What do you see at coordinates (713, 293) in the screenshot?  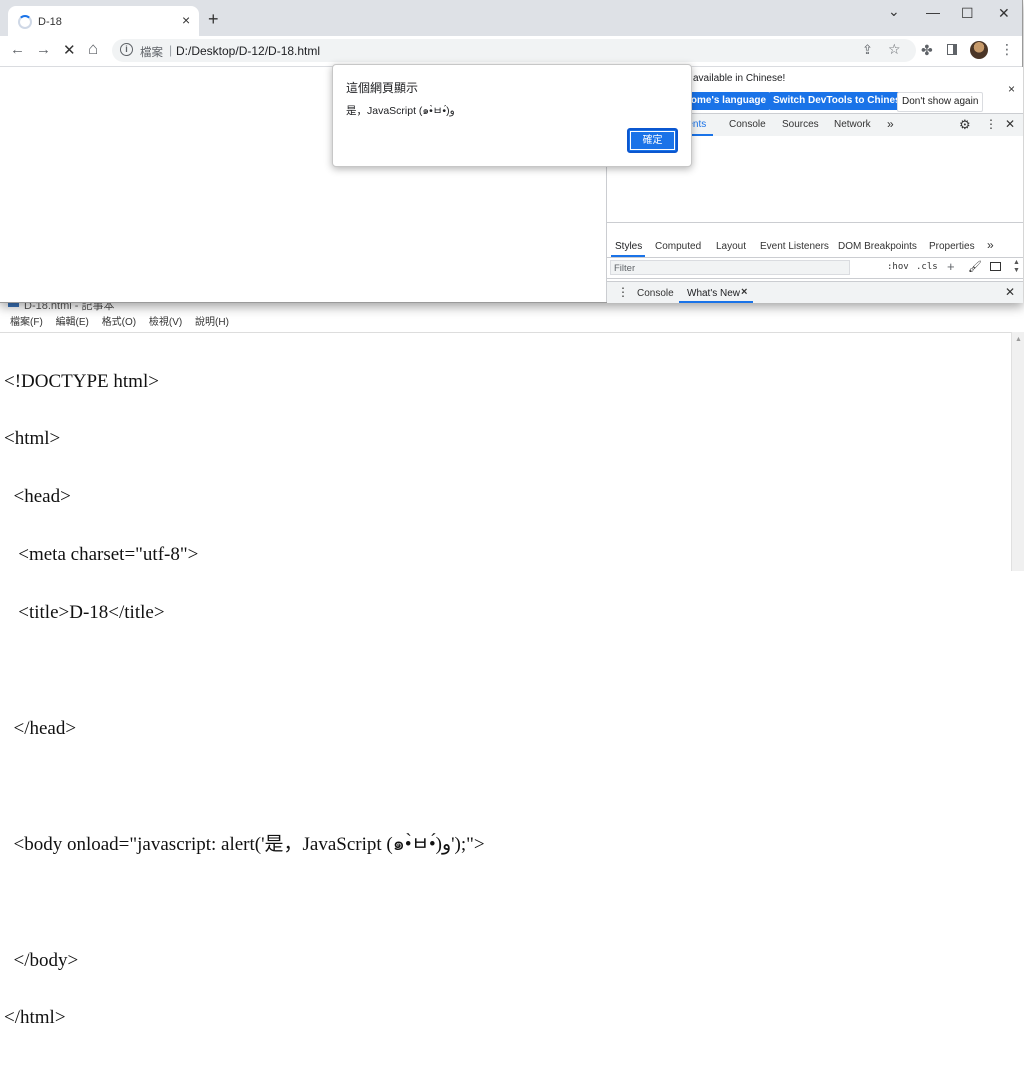 I see `drawer-tab-whats-new: What's New` at bounding box center [713, 293].